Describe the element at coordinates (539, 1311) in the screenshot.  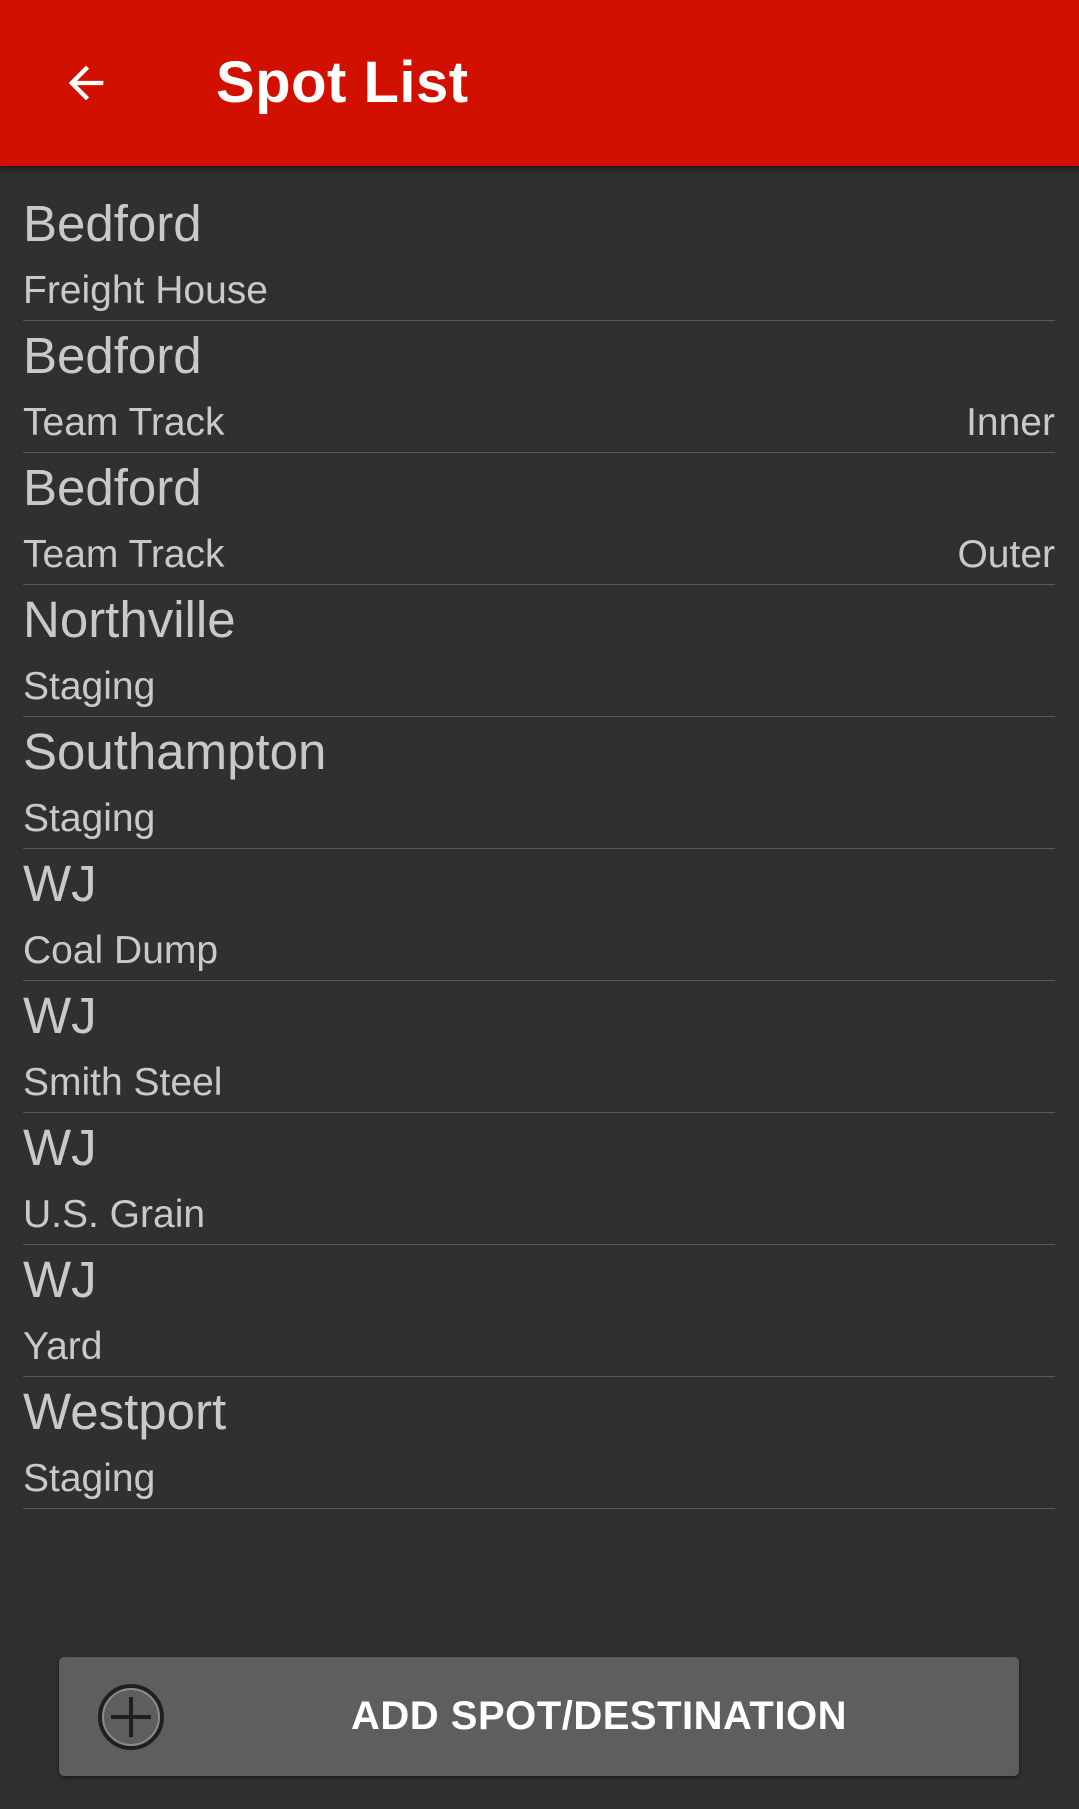
I see `list-item: WJ Yard` at that location.